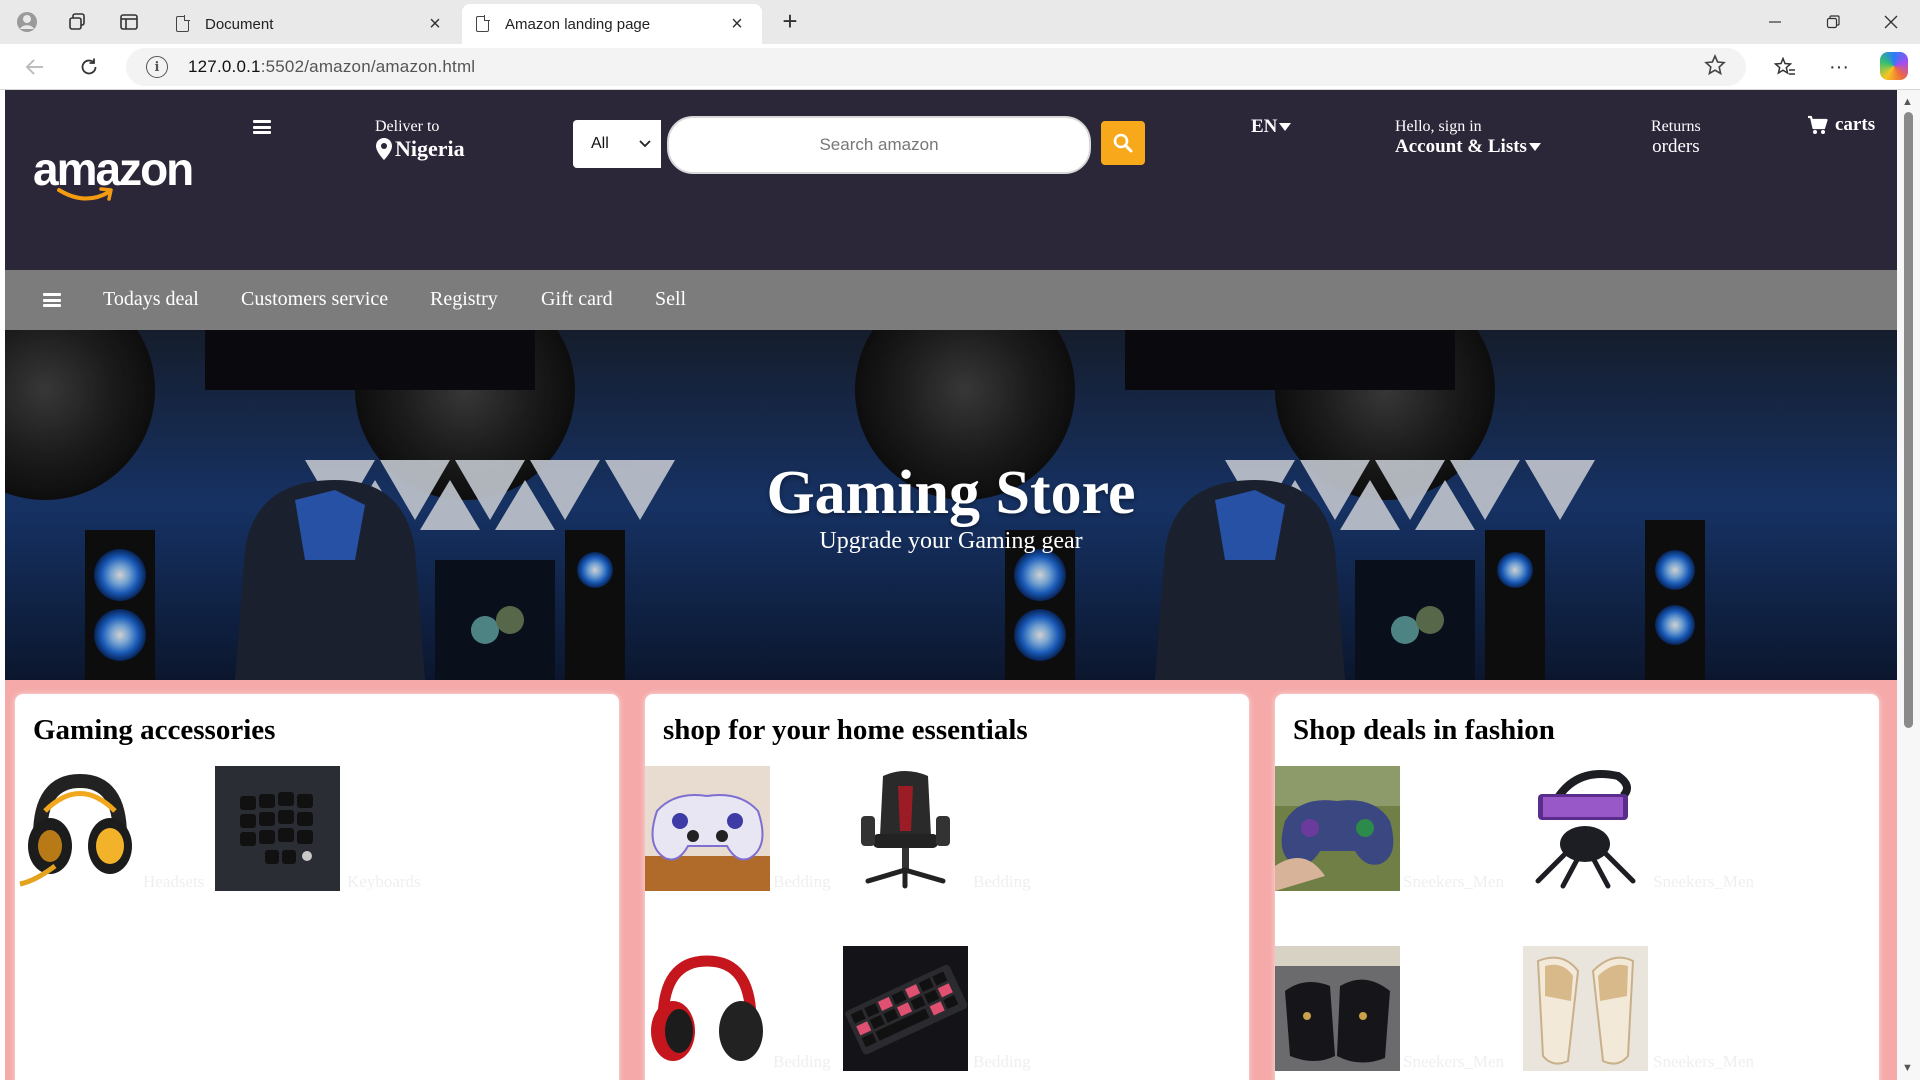 This screenshot has height=1080, width=1920. I want to click on card-title: Shop deals in fashion, so click(1424, 730).